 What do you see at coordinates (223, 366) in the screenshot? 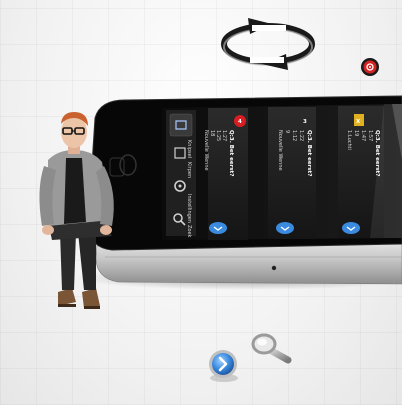
I see `blue-arrow-icon` at bounding box center [223, 366].